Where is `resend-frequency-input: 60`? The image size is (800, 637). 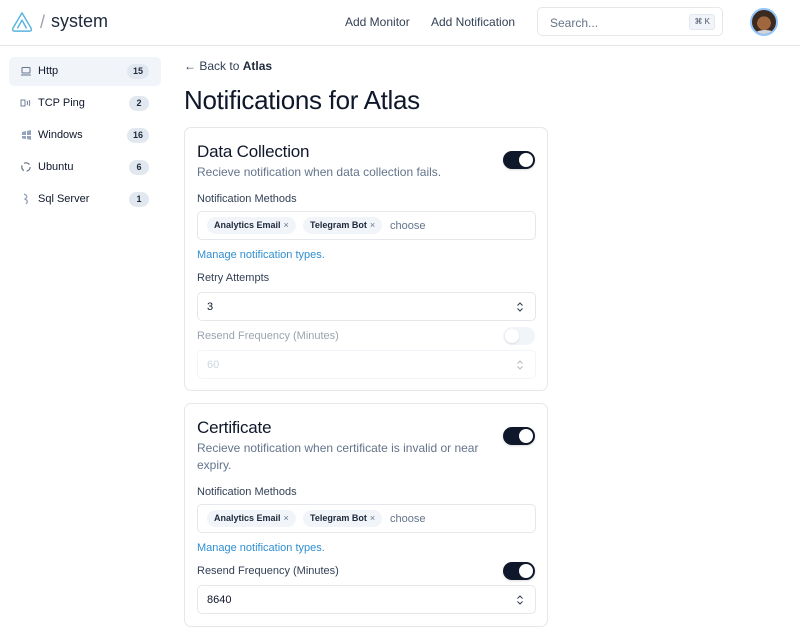 resend-frequency-input: 60 is located at coordinates (366, 364).